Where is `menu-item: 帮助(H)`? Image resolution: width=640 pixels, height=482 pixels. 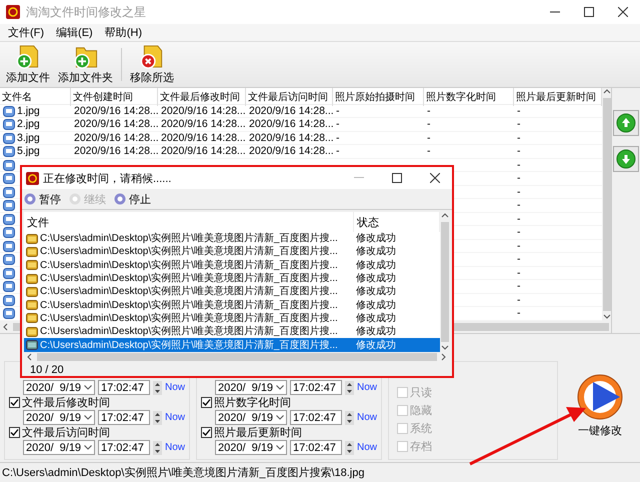
menu-item: 帮助(H) is located at coordinates (123, 32).